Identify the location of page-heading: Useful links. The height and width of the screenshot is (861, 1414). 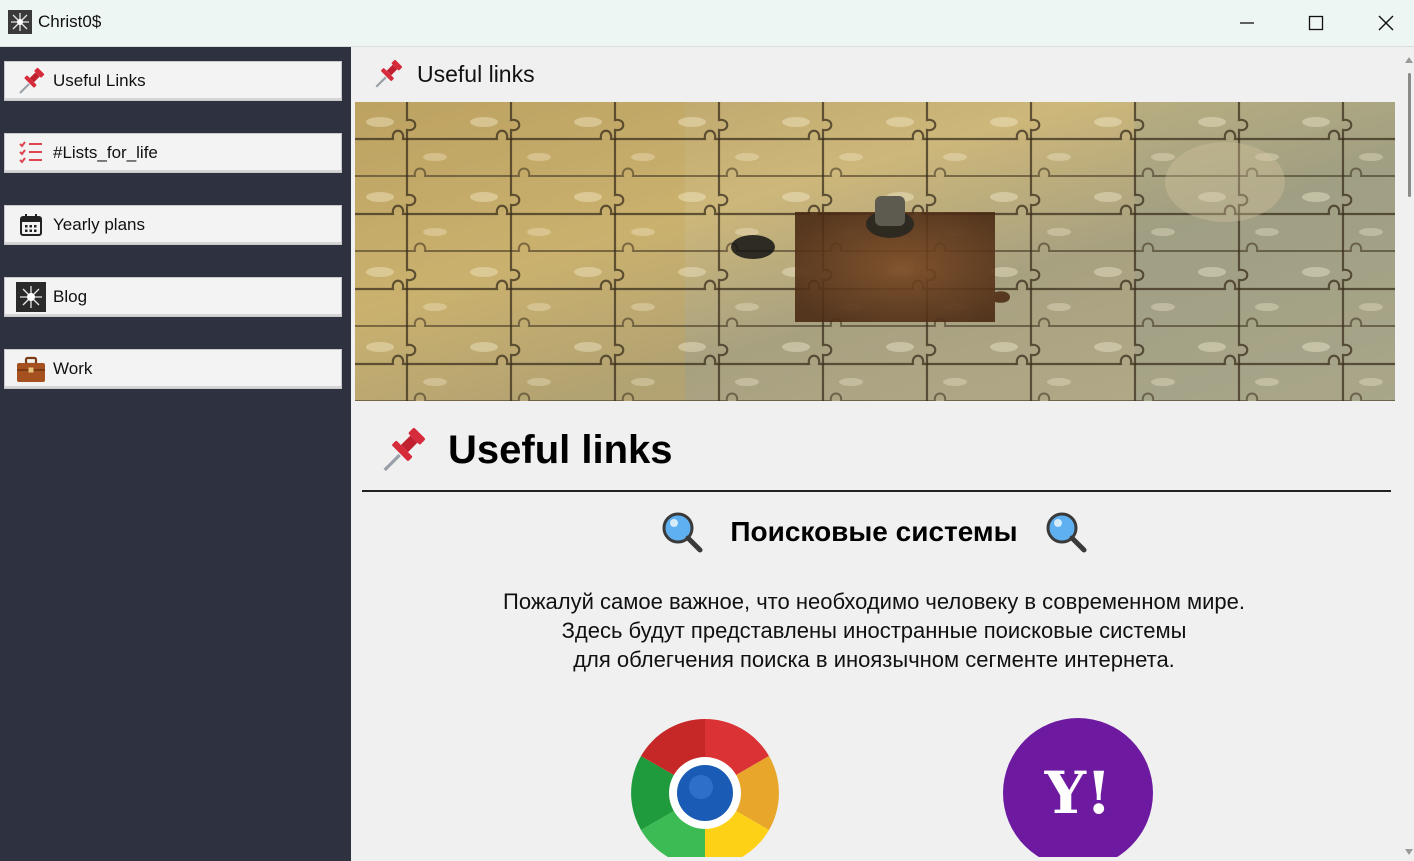
(525, 450).